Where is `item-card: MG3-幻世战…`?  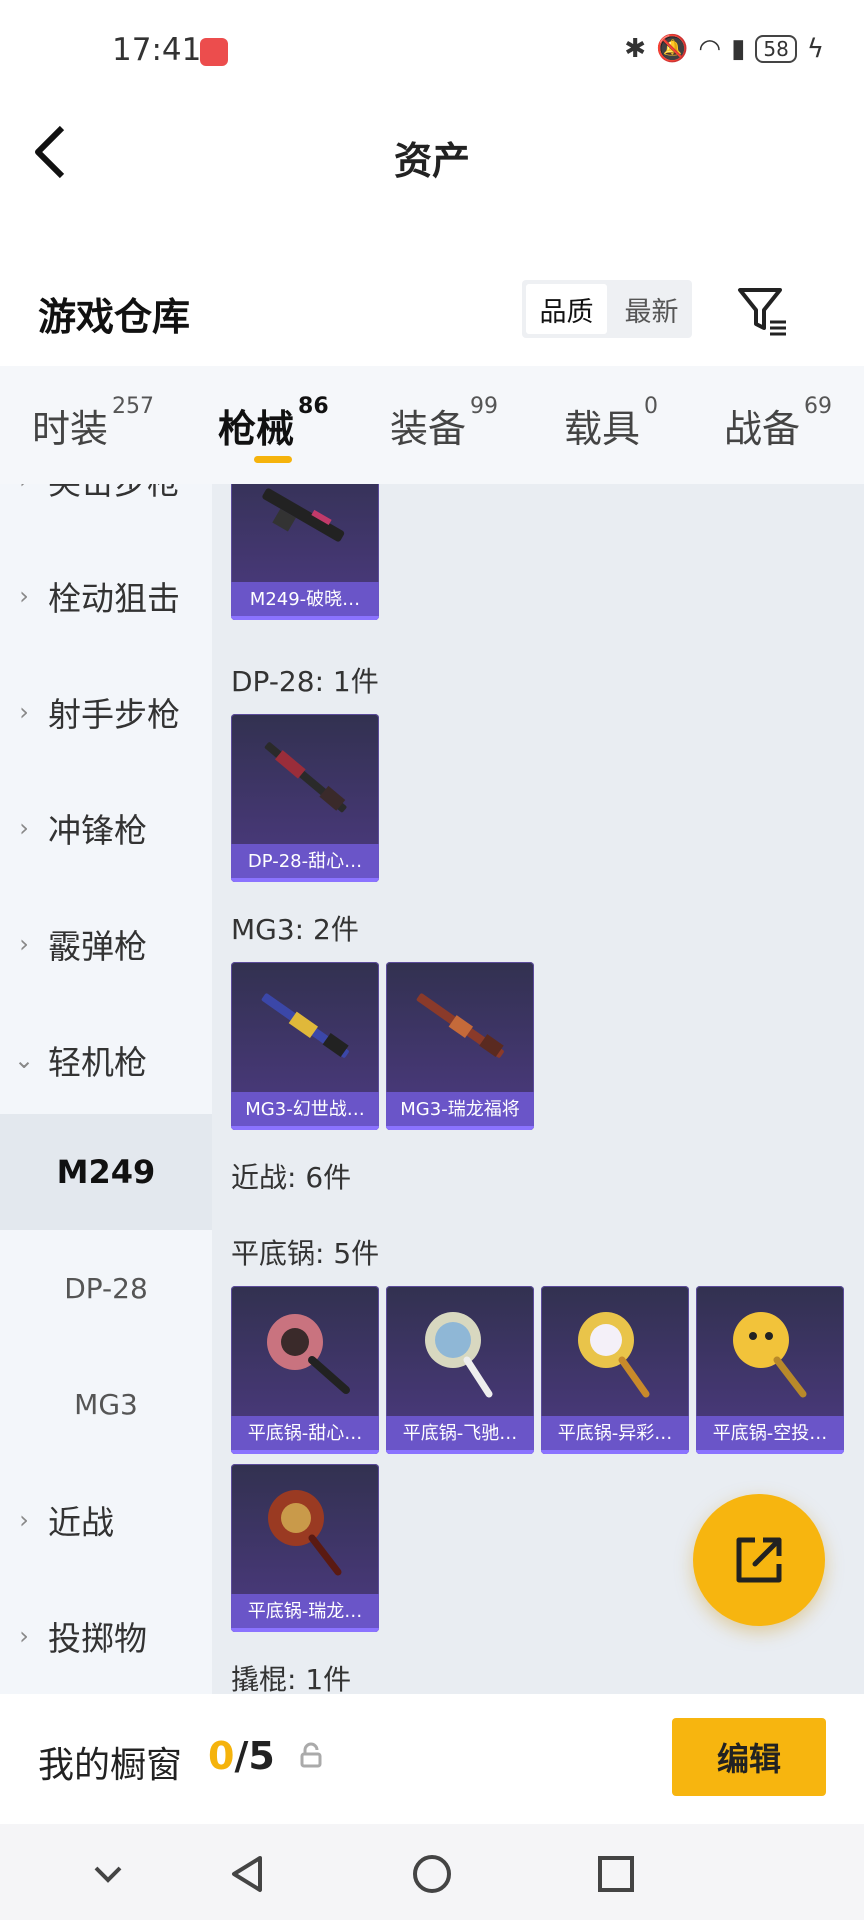
item-card: MG3-幻世战… is located at coordinates (305, 1046).